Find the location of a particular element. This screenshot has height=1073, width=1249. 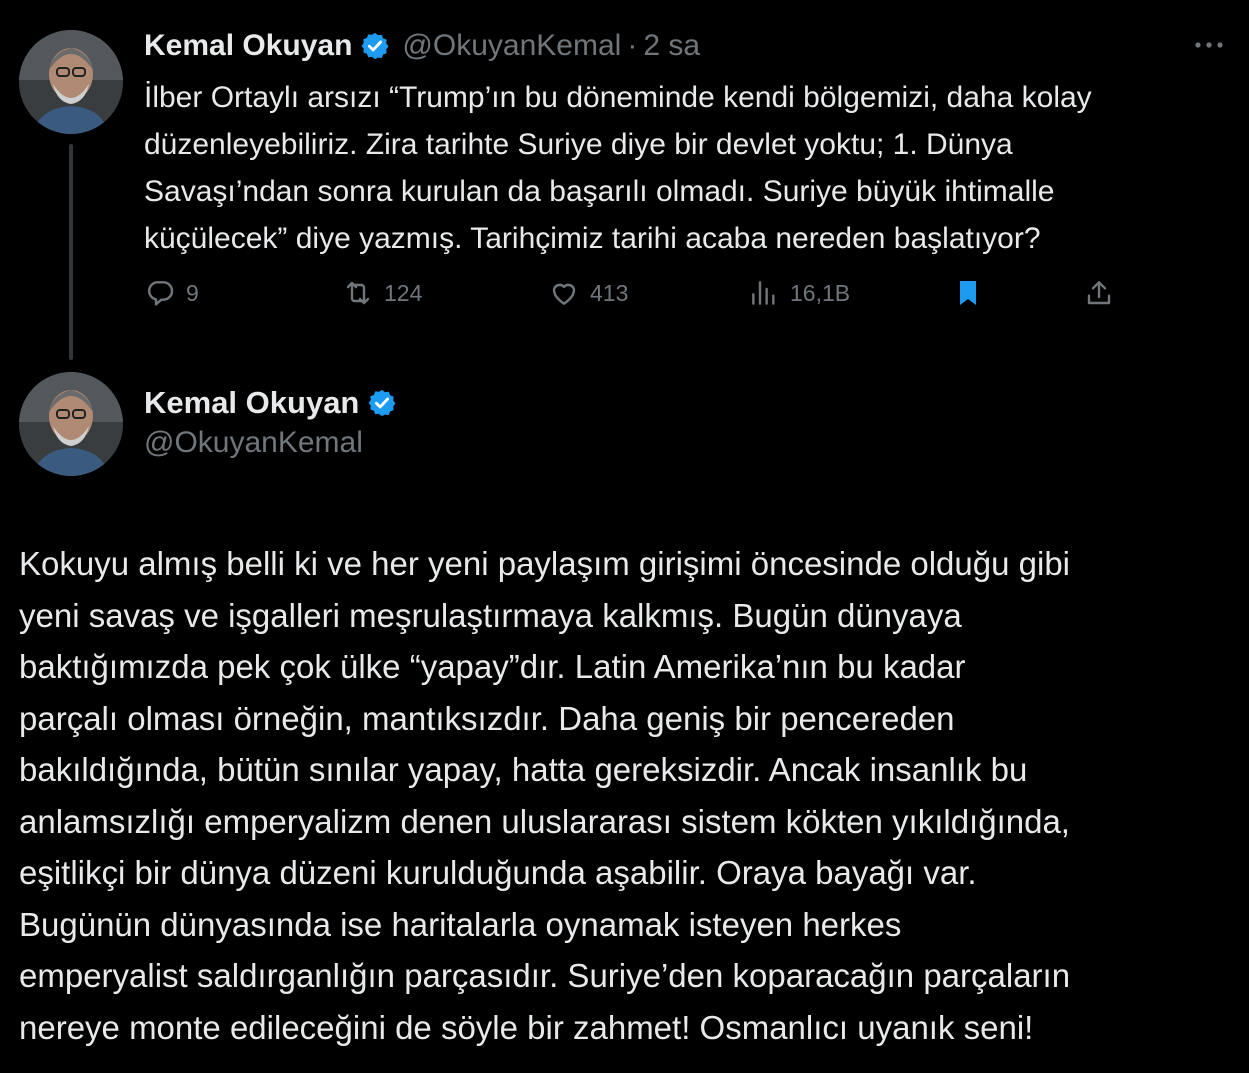

tweet-header: Kemal Okuyan @OkuyanKemal · 2 sa is located at coordinates (422, 46).